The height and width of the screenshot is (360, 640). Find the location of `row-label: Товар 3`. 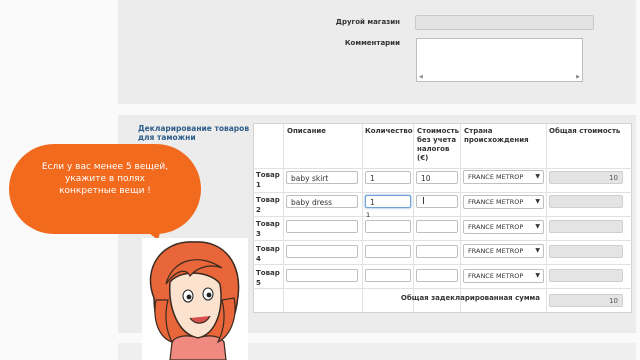

row-label: Товар 3 is located at coordinates (268, 229).